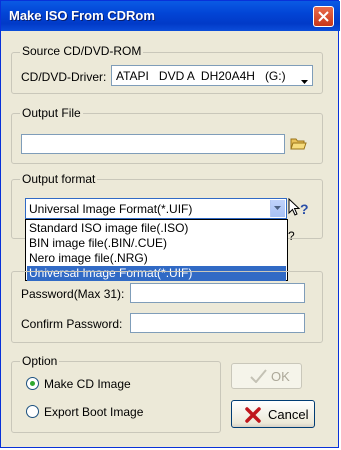  I want to click on export-boot-image-label: Export Boot Image, so click(93, 412).